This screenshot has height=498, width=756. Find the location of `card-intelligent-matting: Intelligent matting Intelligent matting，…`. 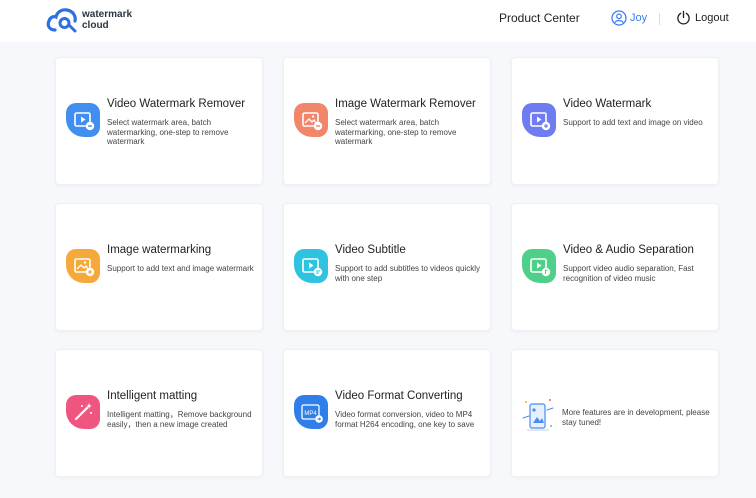

card-intelligent-matting: Intelligent matting Intelligent matting，… is located at coordinates (159, 413).